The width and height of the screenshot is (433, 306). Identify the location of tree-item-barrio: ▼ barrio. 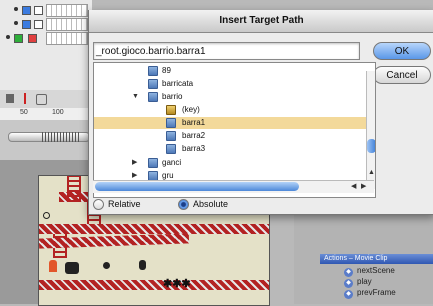
(229, 97).